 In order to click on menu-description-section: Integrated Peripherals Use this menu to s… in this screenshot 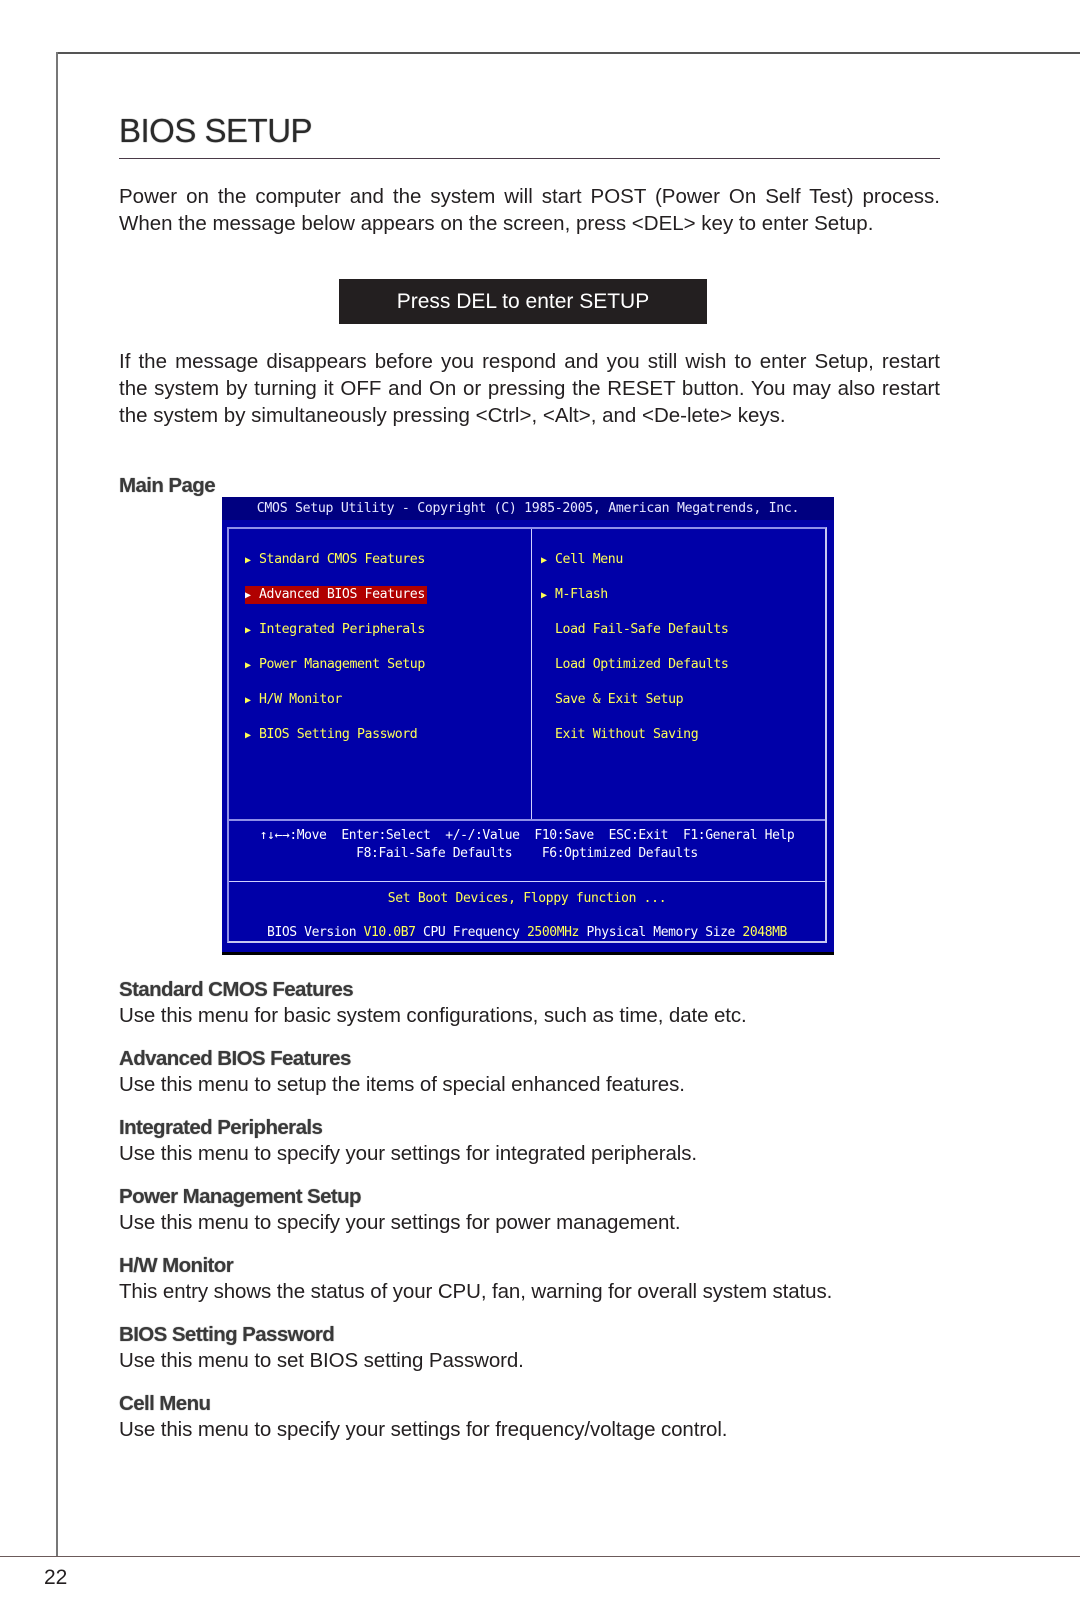, I will do `click(529, 1141)`.